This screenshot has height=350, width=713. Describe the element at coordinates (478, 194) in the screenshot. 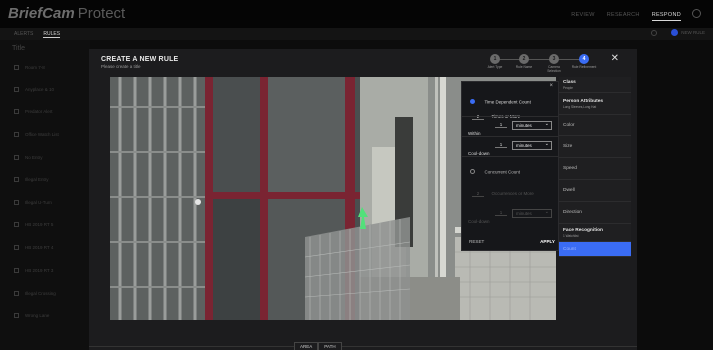

I see `occurrences-input: 2` at that location.